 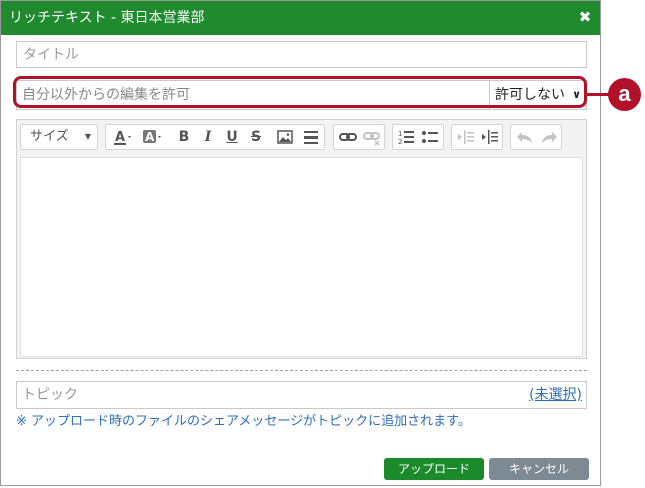 I want to click on undo-icon, so click(x=524, y=137).